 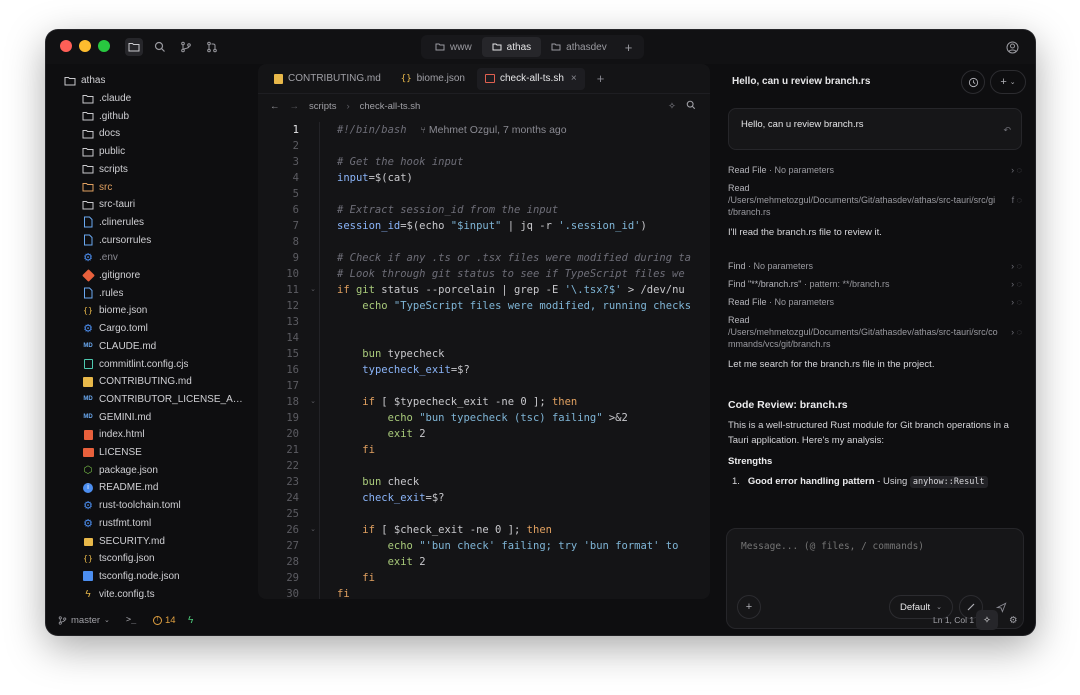 I want to click on tree-file: tsconfig.node.json, so click(x=164, y=576).